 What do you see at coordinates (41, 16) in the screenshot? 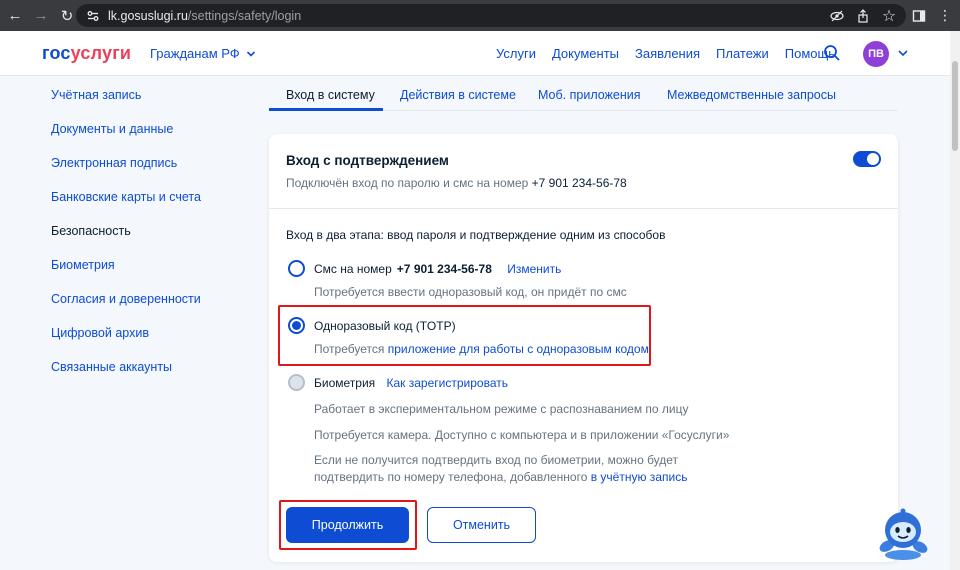
I see `forward-arrow-icon: →` at bounding box center [41, 16].